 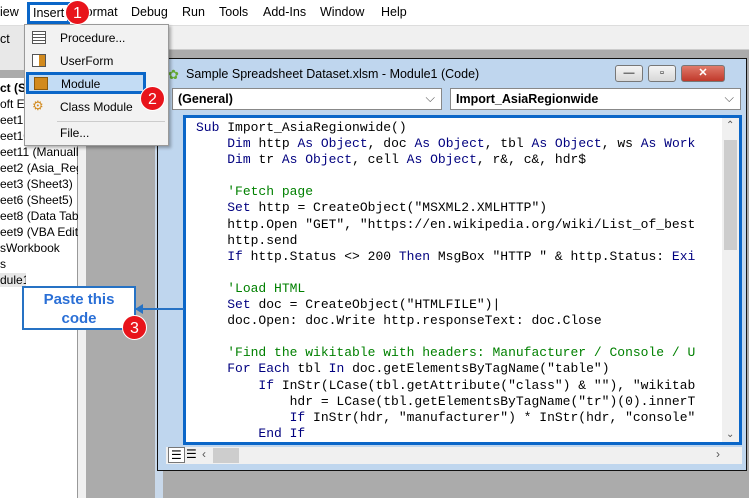 I want to click on code-text: , tbl, so click(x=508, y=144).